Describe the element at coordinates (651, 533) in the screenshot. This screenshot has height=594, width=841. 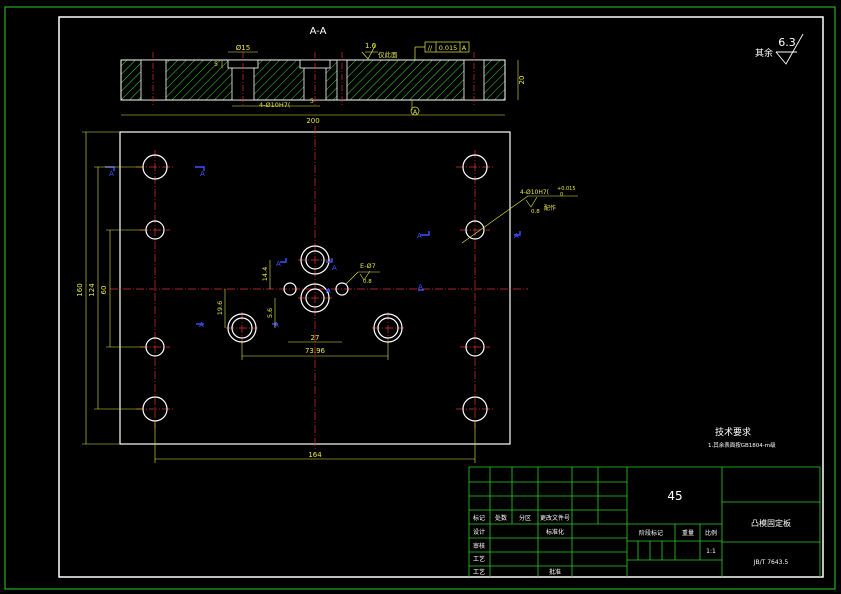
I see `tb-label-stage-mark: 阶段标记` at that location.